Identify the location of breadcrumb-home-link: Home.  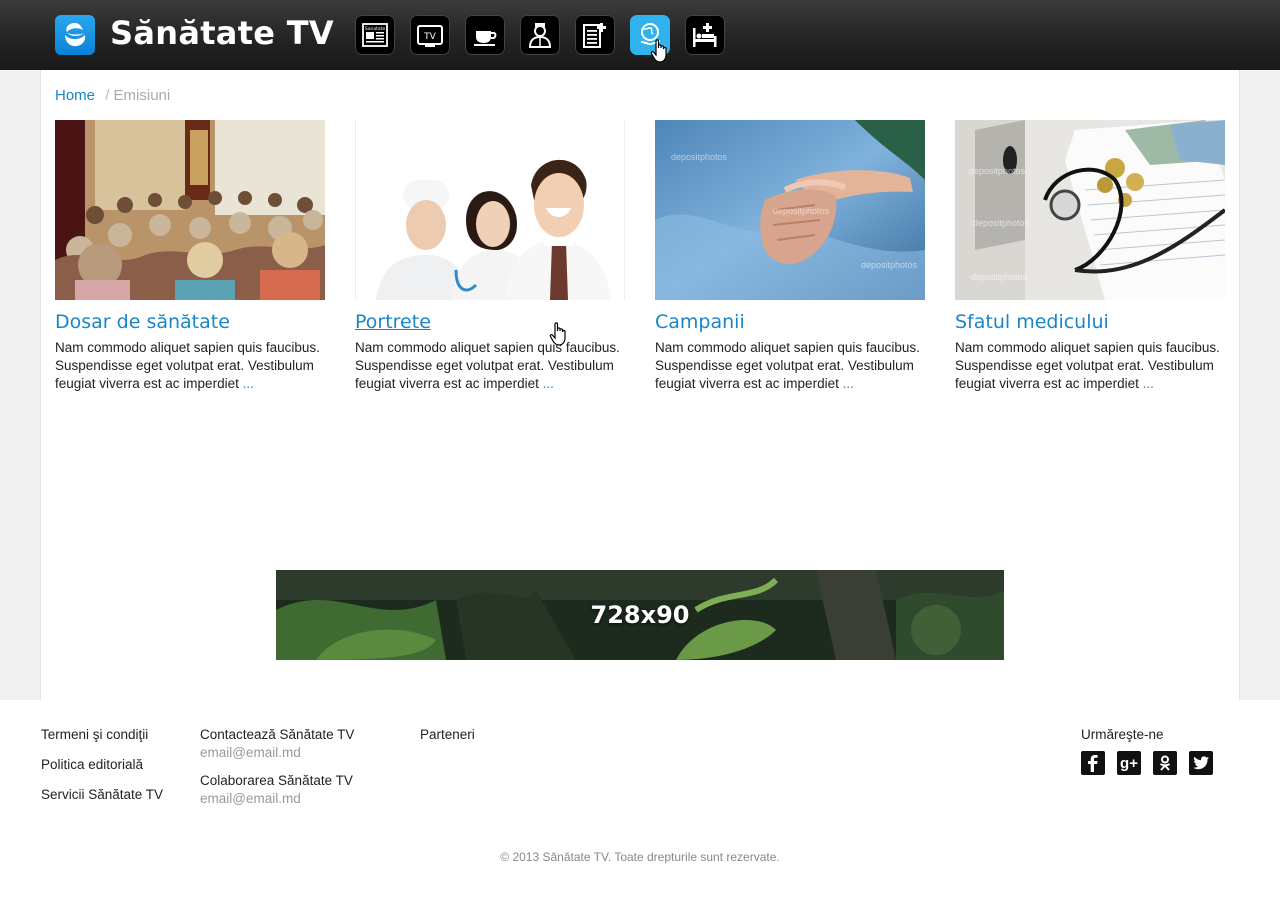
(75, 95).